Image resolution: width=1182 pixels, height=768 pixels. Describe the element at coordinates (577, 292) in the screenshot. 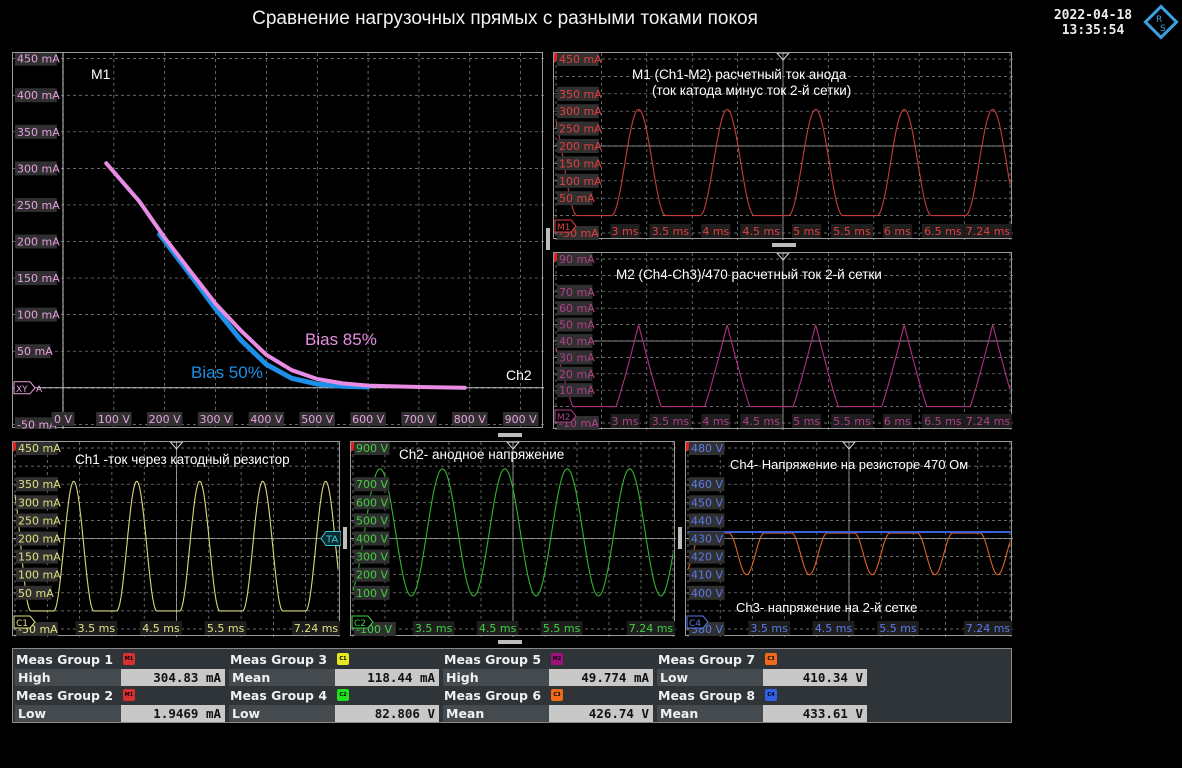

I see `y-tick-label: 70 mA` at that location.